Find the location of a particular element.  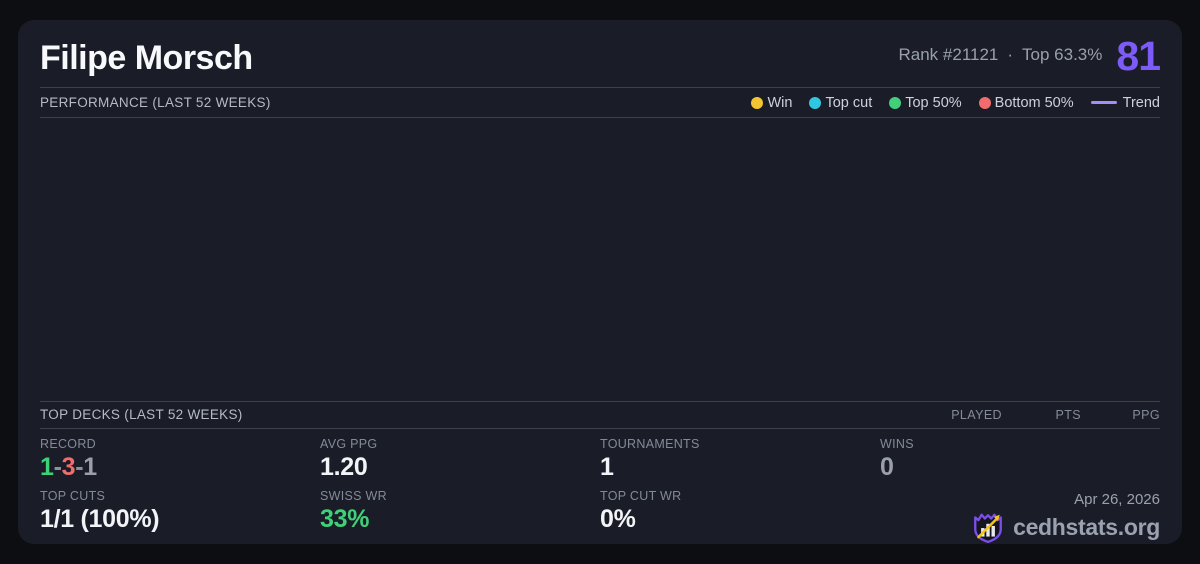

legend-label-bottom50: Bottom 50% is located at coordinates (1034, 102).